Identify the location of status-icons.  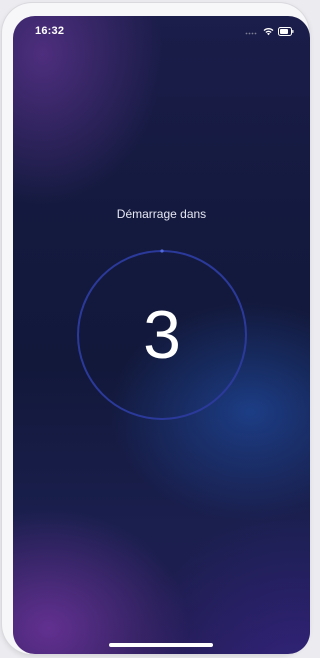
(269, 31).